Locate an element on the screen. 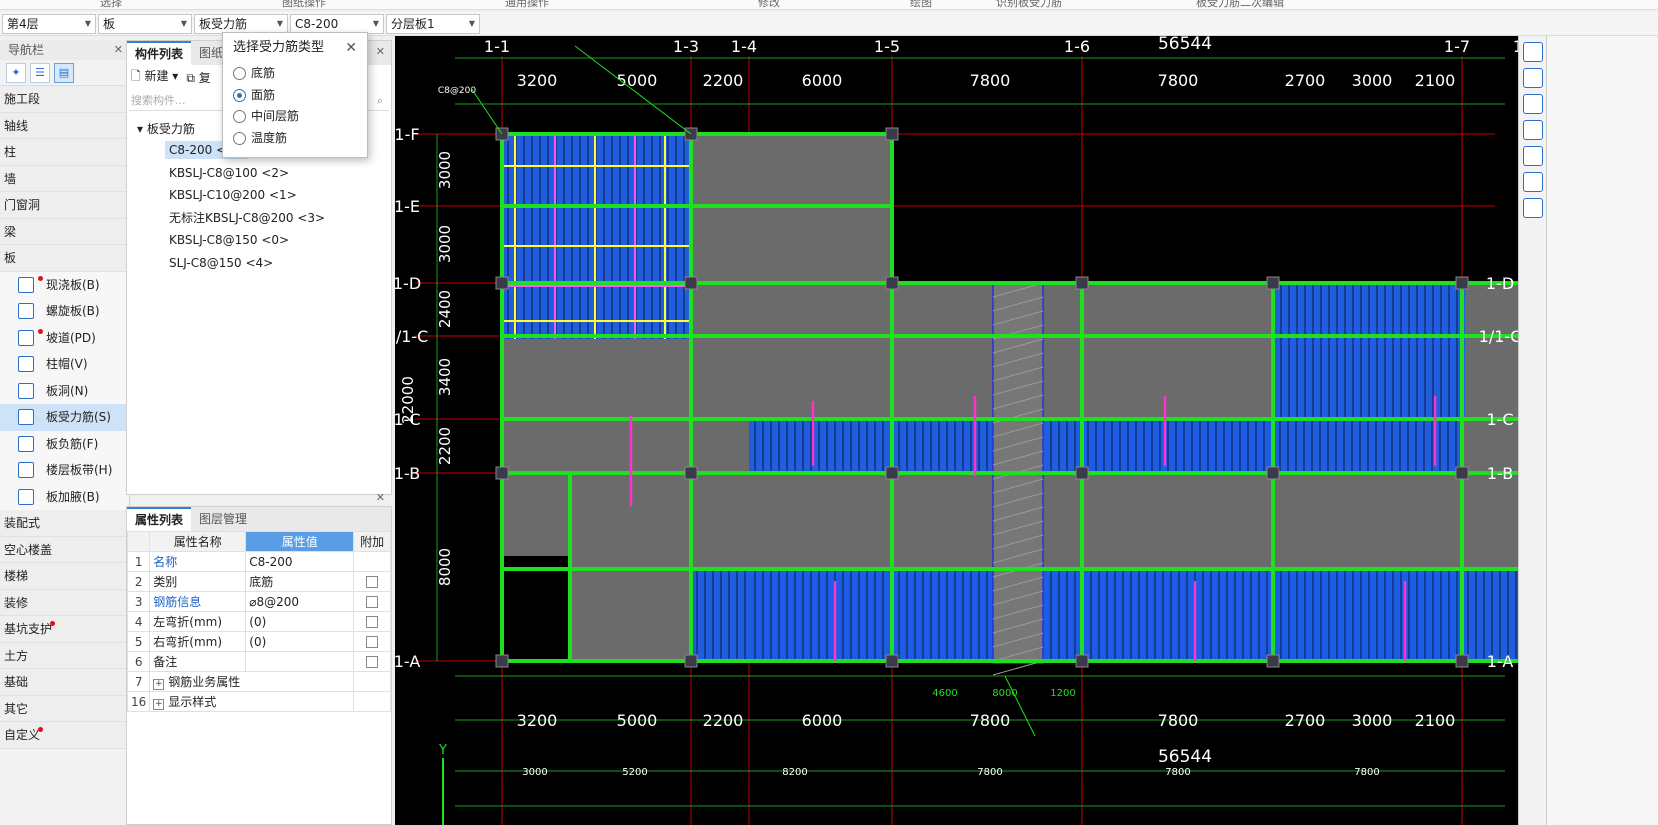 The width and height of the screenshot is (1658, 825). property-row: 5 右弯折(mm) (0) is located at coordinates (258, 641).